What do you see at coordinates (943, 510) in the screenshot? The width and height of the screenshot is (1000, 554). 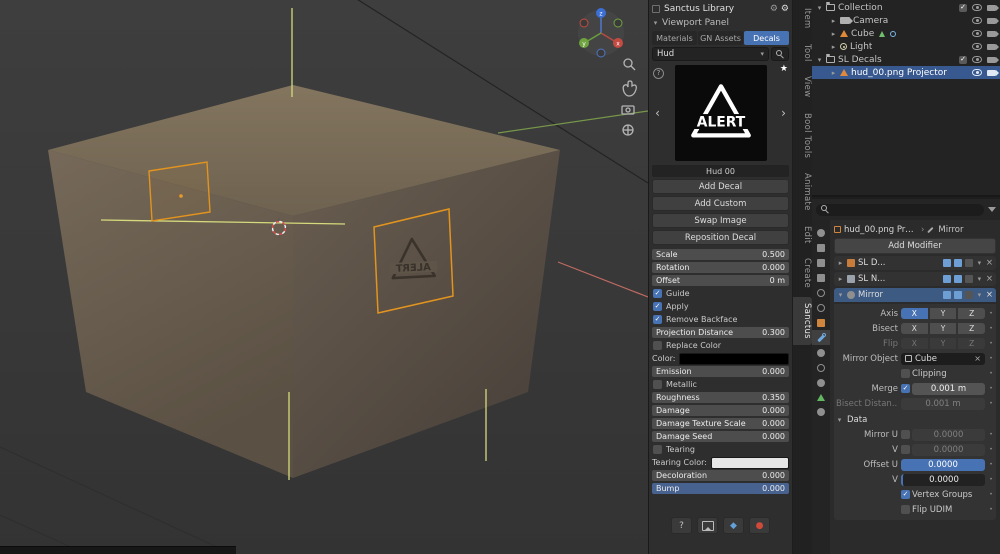 I see `flip-udim-checkbox-row: Flip UDIM` at bounding box center [943, 510].